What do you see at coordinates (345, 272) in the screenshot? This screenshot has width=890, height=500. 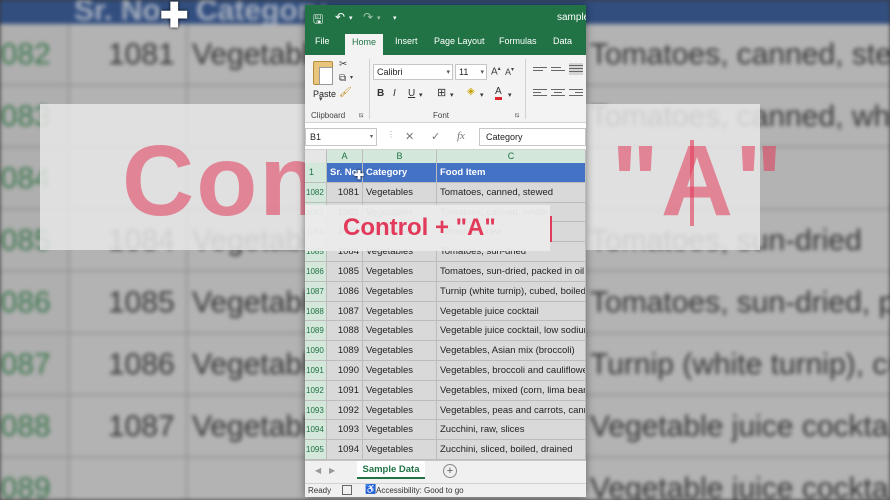 I see `cell-srno: 1085` at bounding box center [345, 272].